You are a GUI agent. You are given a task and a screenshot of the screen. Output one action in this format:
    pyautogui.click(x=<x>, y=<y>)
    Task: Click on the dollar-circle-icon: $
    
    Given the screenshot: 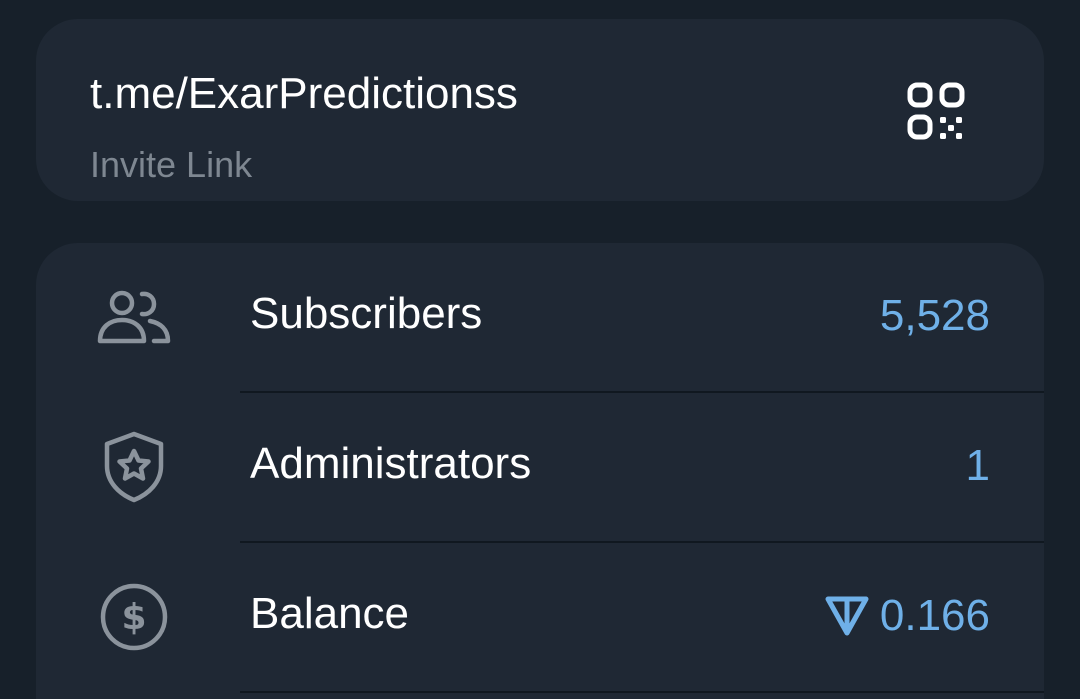 What is the action you would take?
    pyautogui.click(x=134, y=617)
    